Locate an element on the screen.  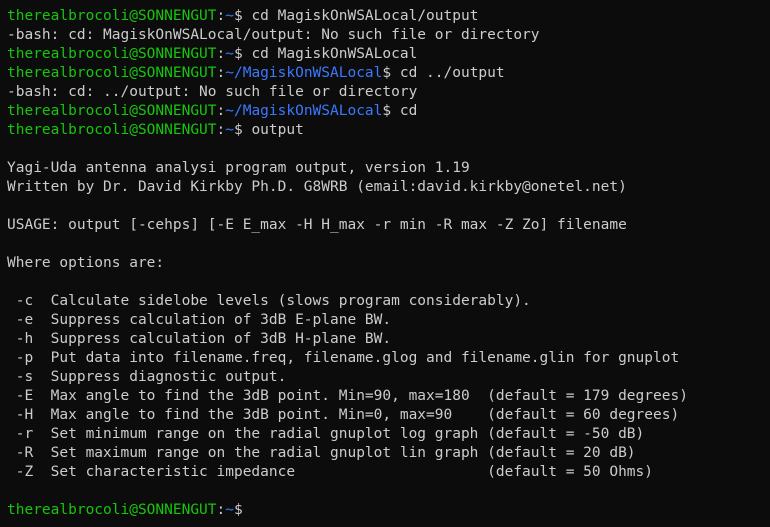
output-line: -s Suppress diagnostic output. is located at coordinates (147, 377).